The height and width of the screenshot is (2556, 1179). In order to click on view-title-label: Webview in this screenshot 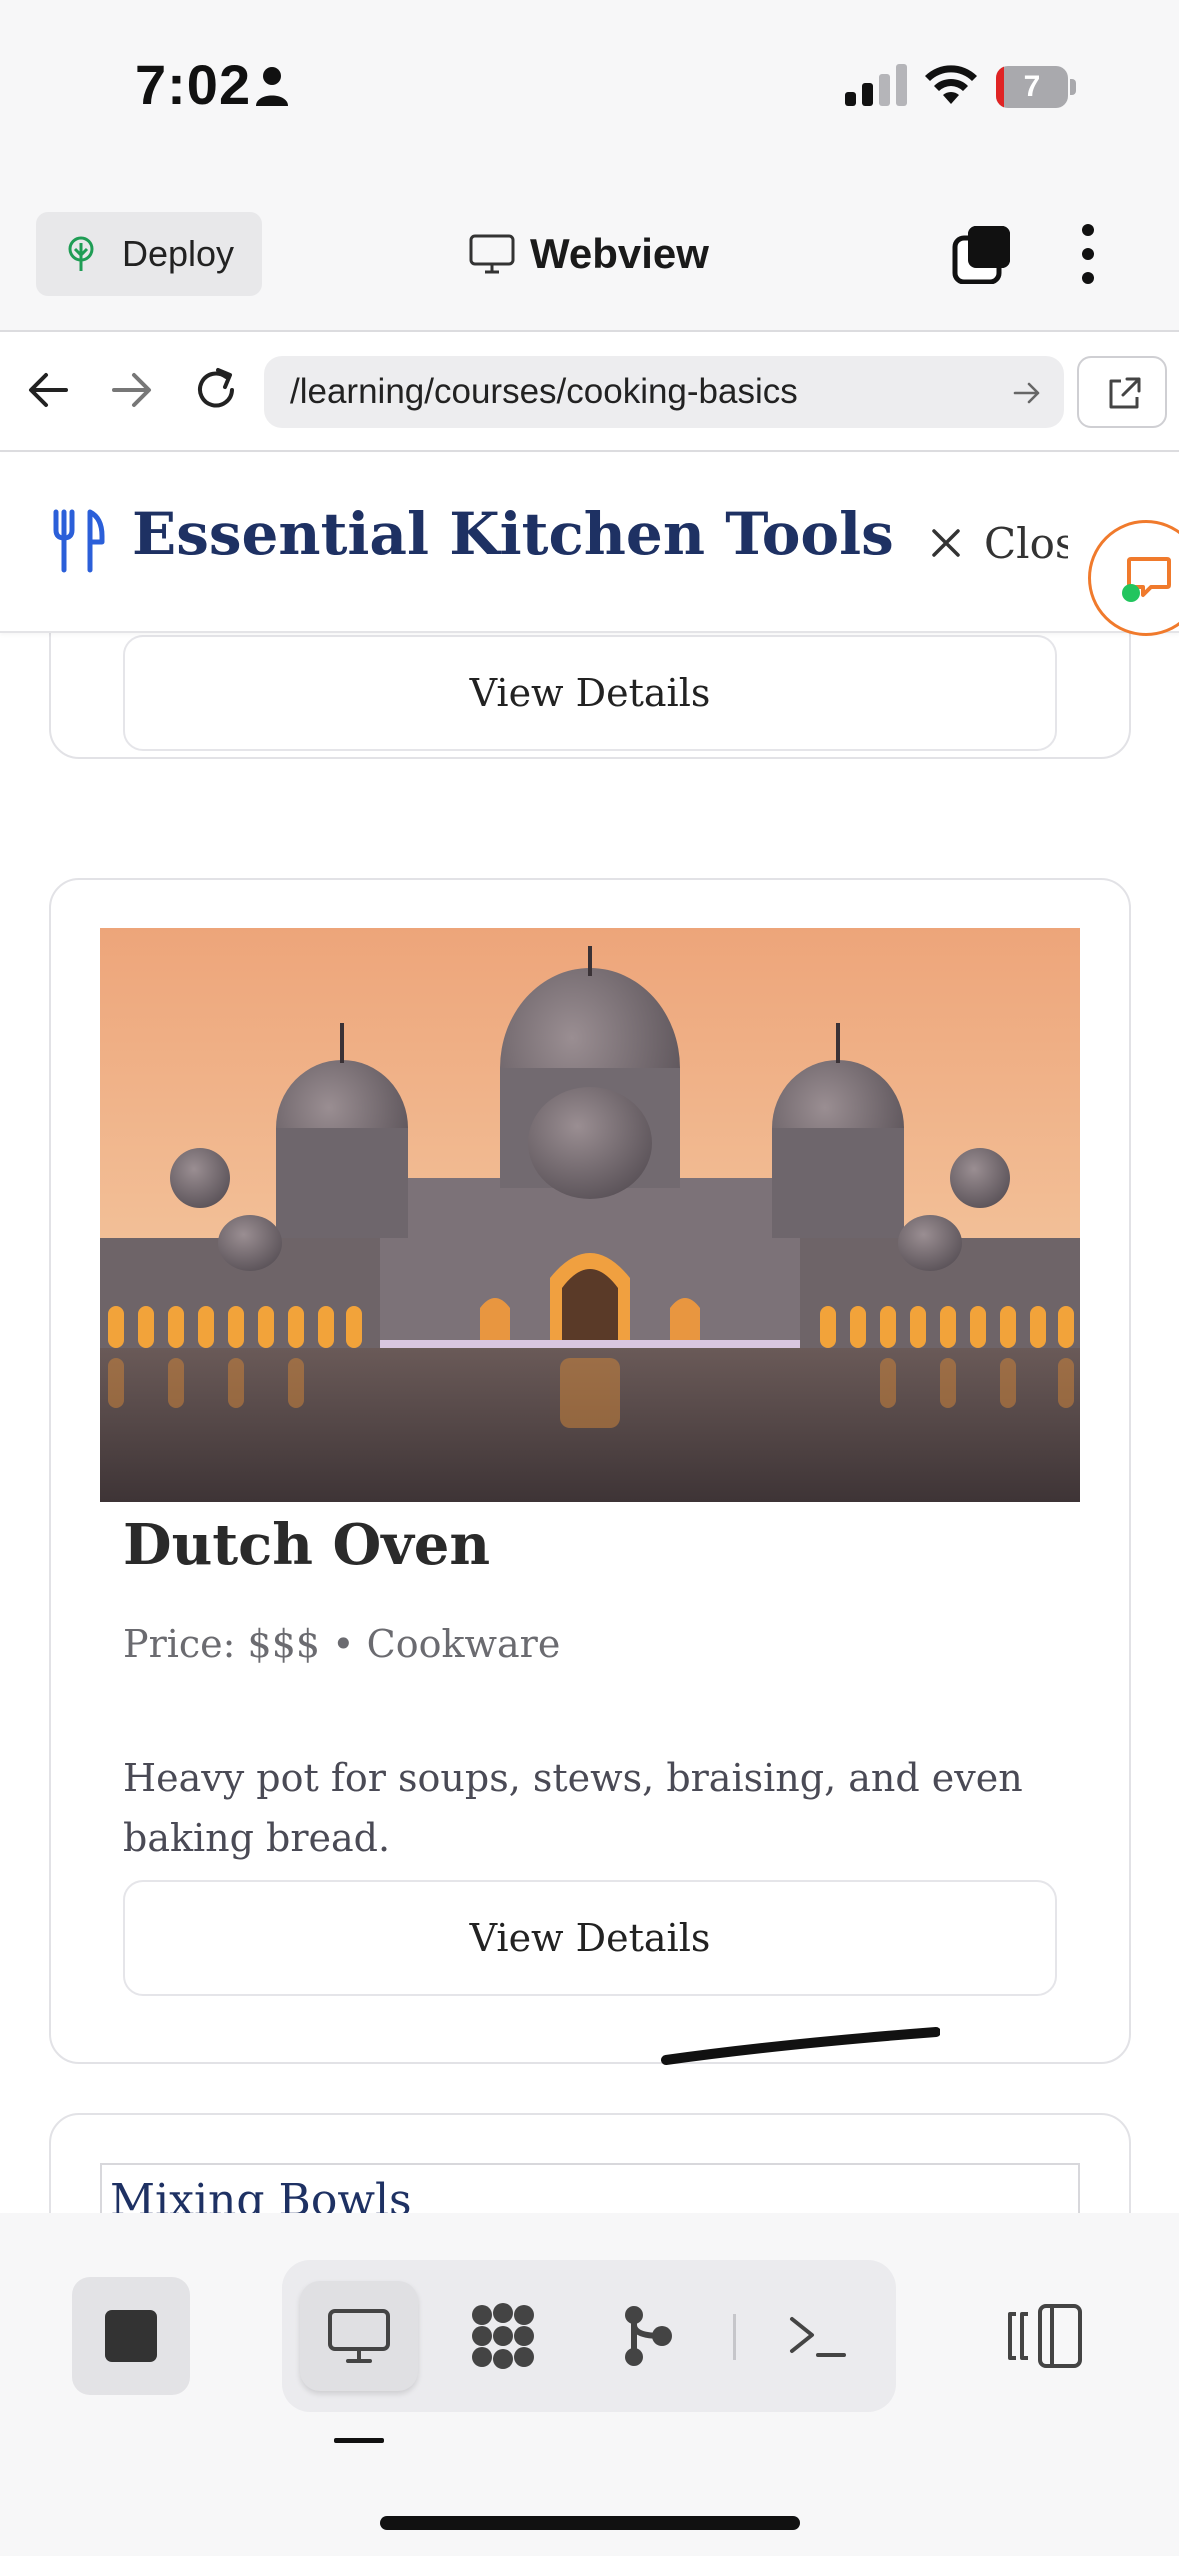, I will do `click(619, 253)`.